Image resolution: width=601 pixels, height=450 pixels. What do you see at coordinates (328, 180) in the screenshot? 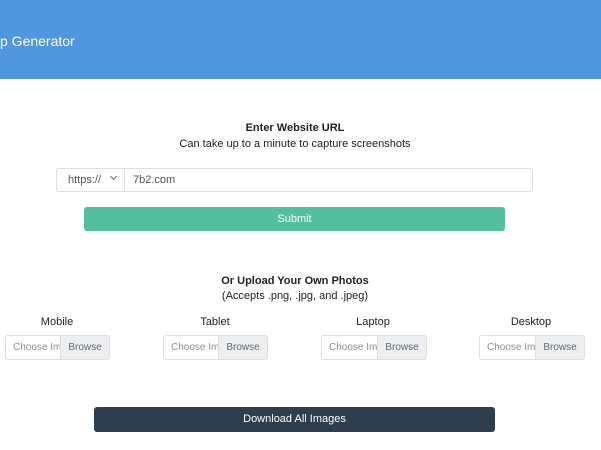
I see `url-input` at bounding box center [328, 180].